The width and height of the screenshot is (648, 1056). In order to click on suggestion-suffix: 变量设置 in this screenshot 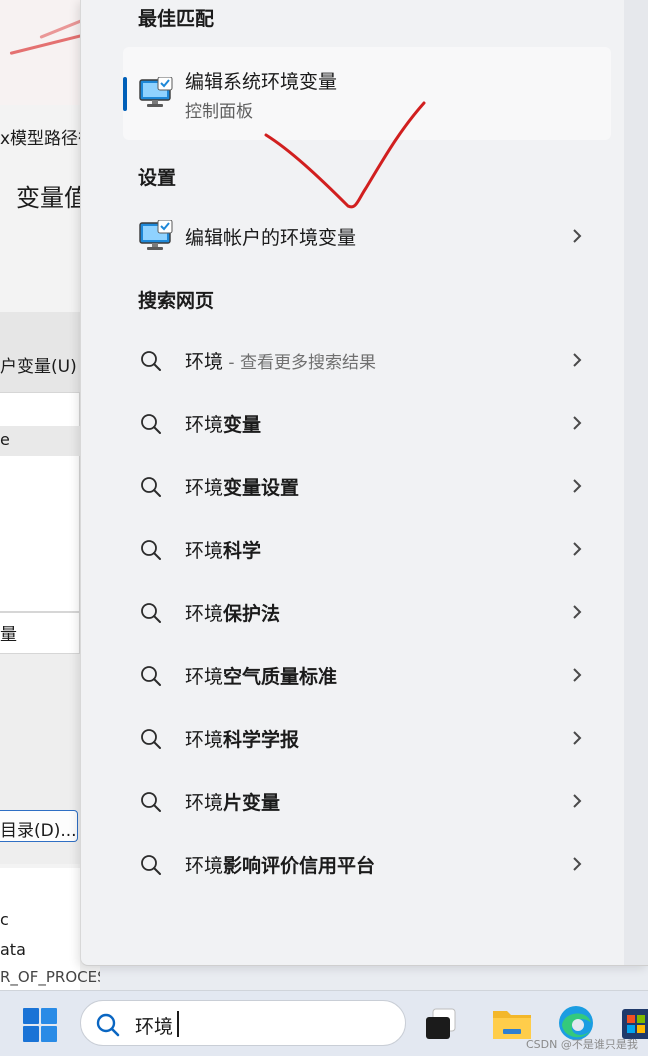, I will do `click(261, 488)`.